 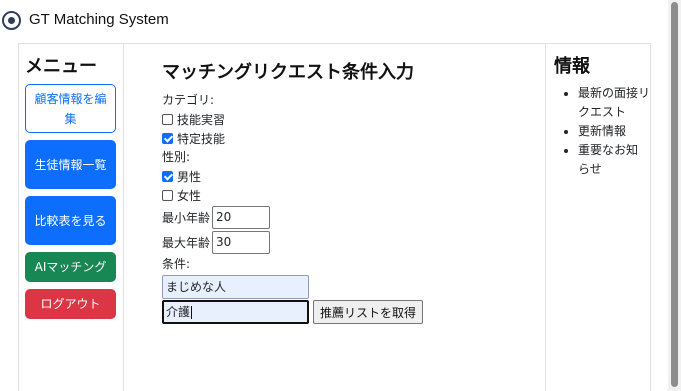 I want to click on category-ginou-jisshu-checkbox, so click(x=167, y=119).